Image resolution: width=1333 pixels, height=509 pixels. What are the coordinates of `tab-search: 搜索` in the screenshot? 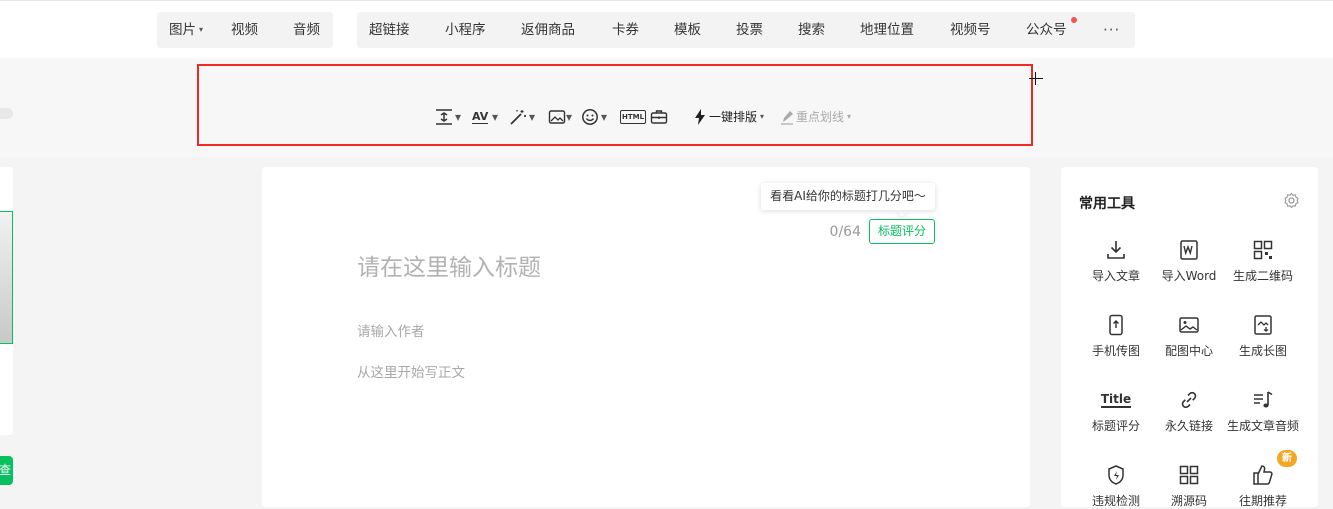 It's located at (811, 30).